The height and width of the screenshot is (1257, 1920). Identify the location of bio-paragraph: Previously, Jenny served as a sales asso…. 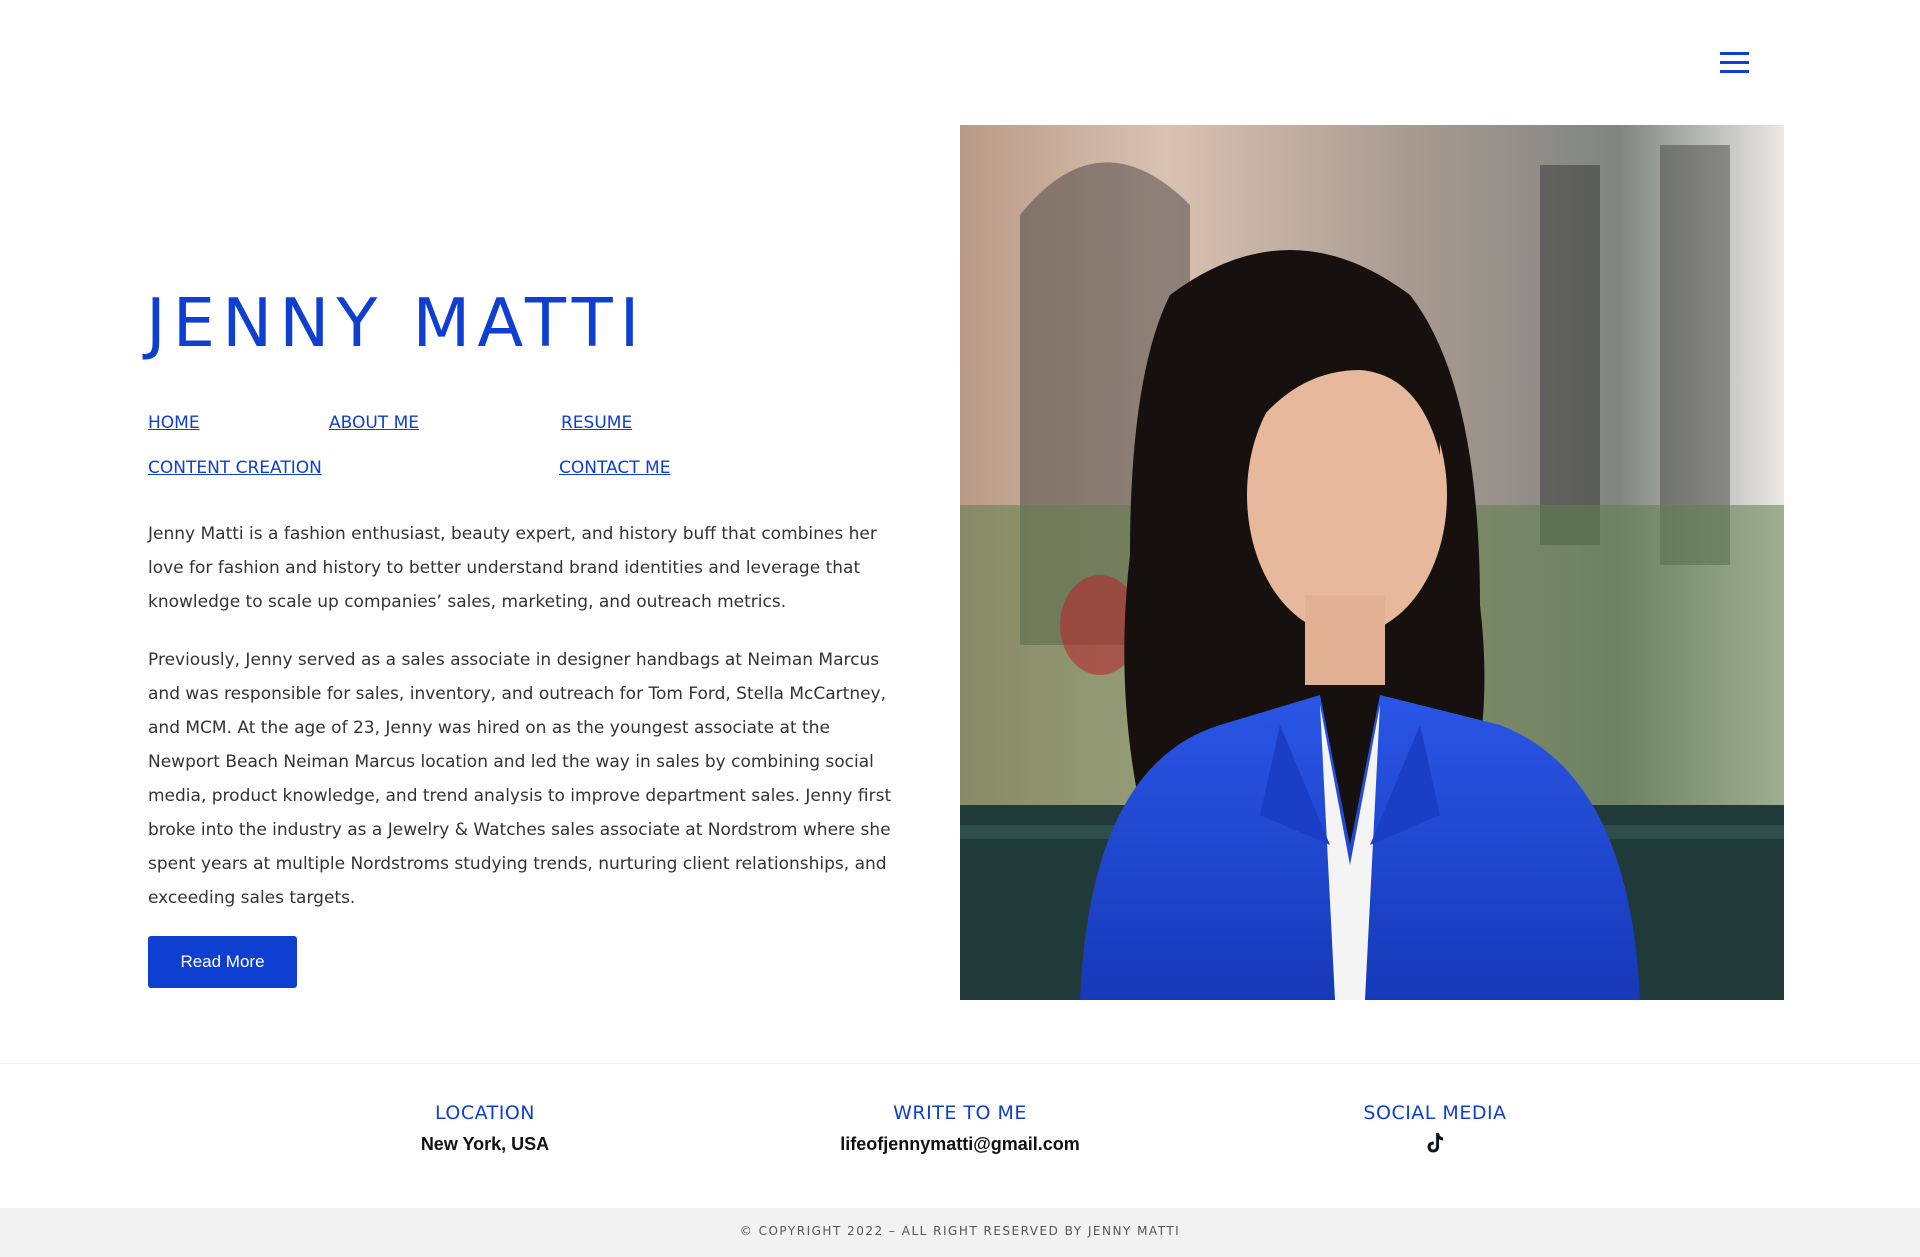
(520, 779).